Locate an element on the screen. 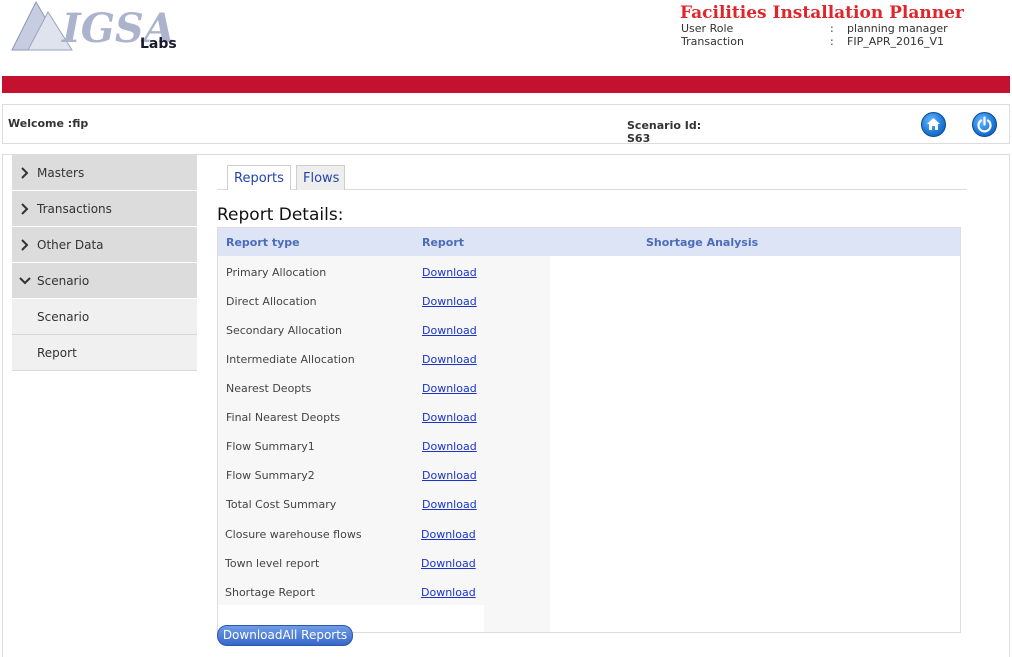 This screenshot has width=1012, height=657. report-type: Flow Summary2 is located at coordinates (270, 475).